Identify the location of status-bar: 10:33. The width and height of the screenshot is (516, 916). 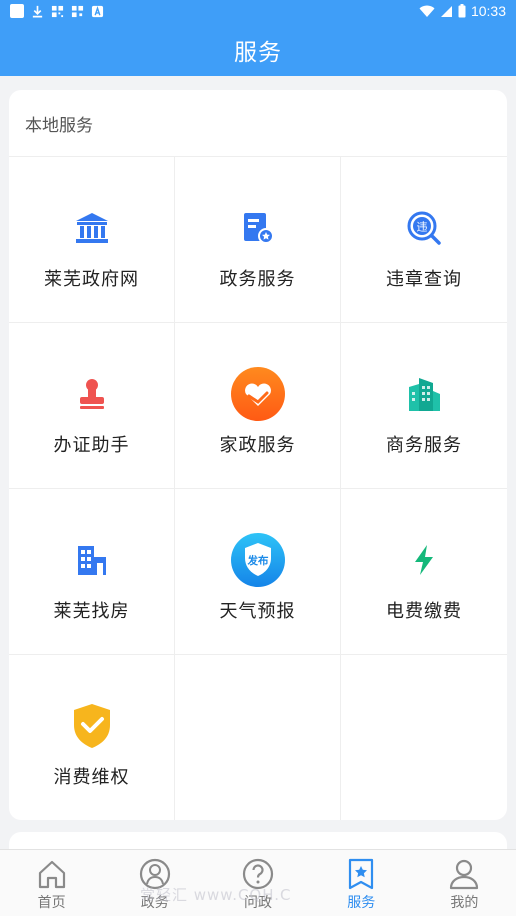
(258, 12).